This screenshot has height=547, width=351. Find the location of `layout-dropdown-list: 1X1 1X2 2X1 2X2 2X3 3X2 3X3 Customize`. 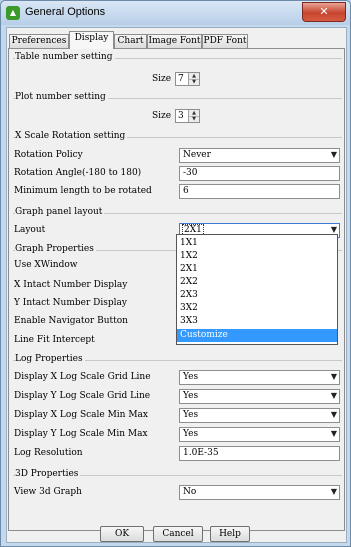

layout-dropdown-list: 1X1 1X2 2X1 2X2 2X3 3X2 3X3 Customize is located at coordinates (257, 289).